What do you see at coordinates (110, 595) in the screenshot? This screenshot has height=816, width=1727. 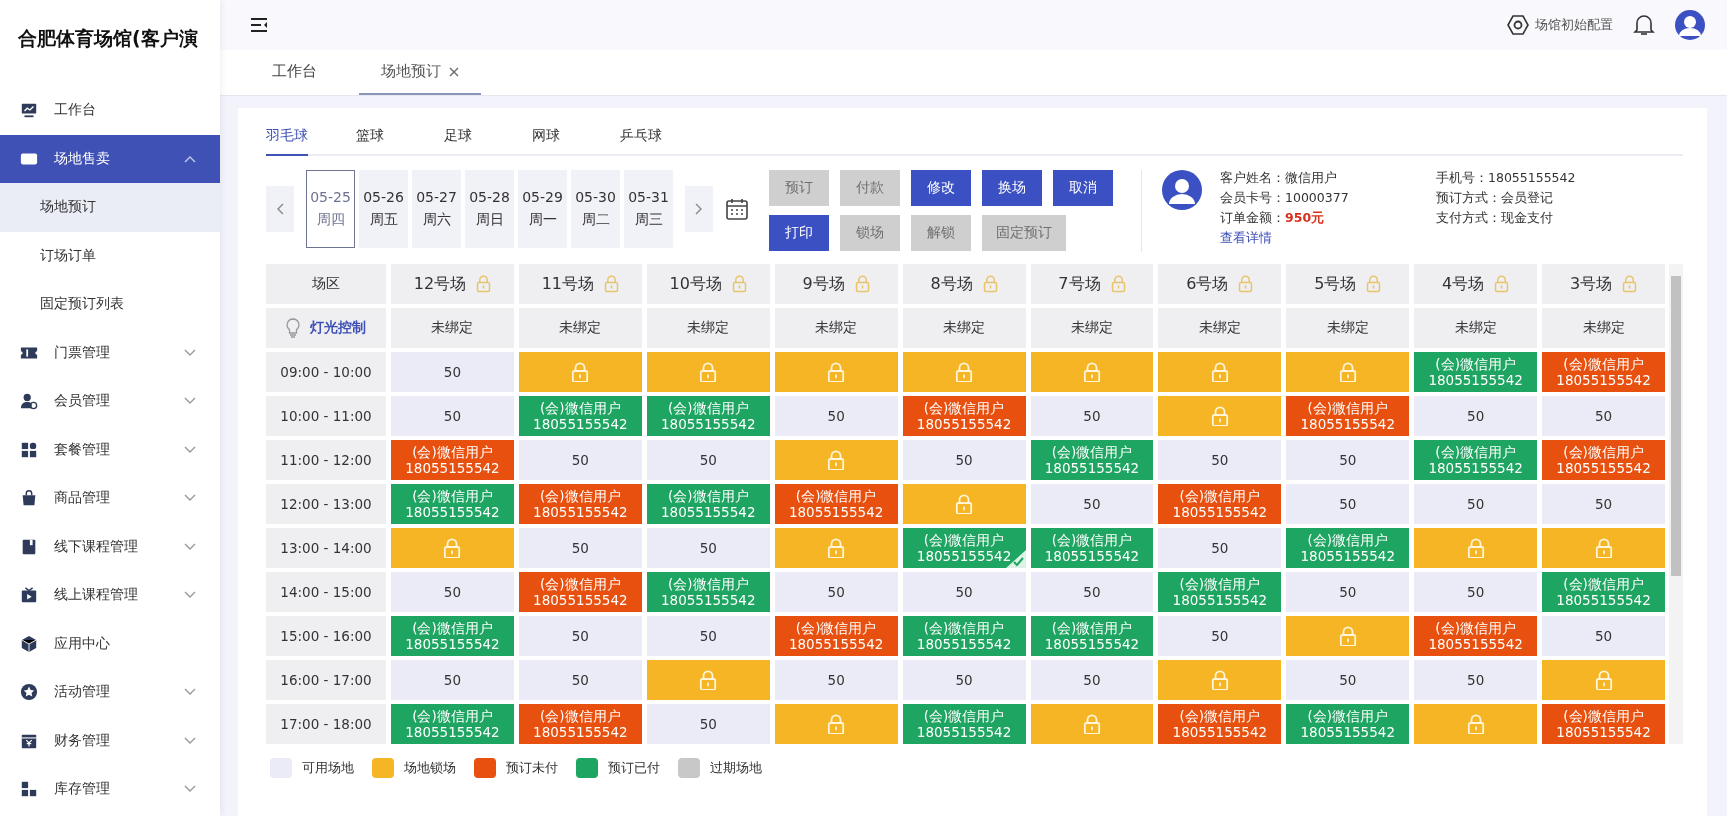 I see `nav-item: 线上课程管理` at bounding box center [110, 595].